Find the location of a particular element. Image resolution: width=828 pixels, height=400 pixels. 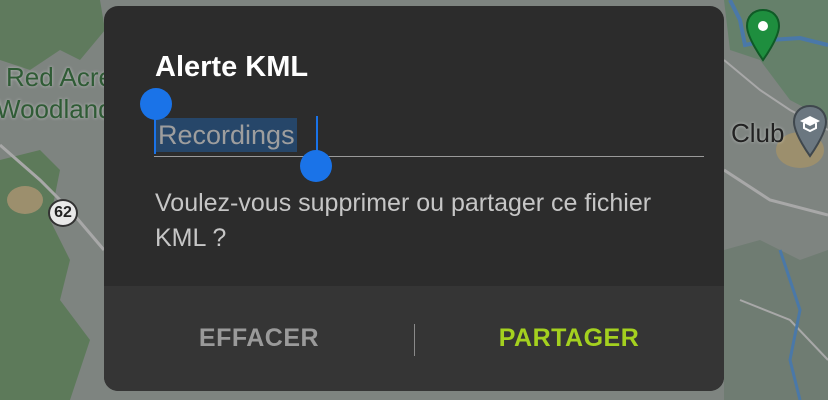

selection-start-handle is located at coordinates (156, 104).